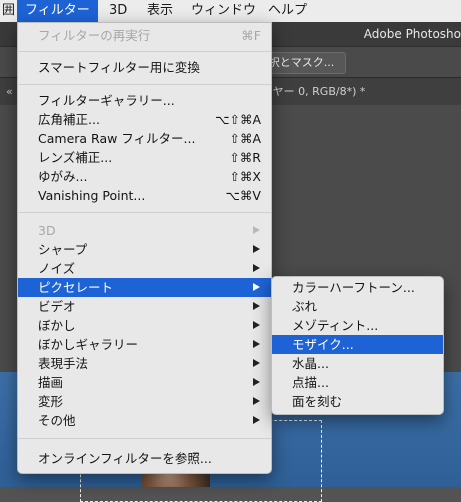 The image size is (461, 502). Describe the element at coordinates (238, 119) in the screenshot. I see `shortcut-label: ⌥⇧⌘A` at that location.